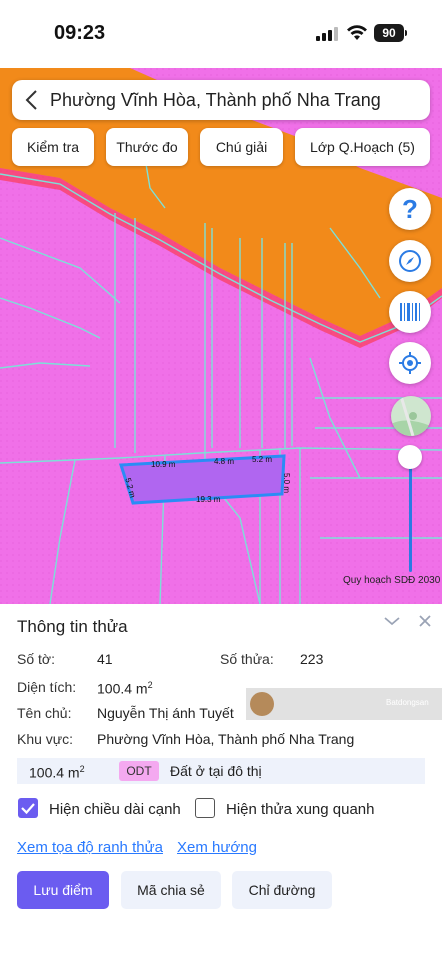 The width and height of the screenshot is (442, 960). What do you see at coordinates (163, 464) in the screenshot?
I see `dim-top-left: 10.9 m` at bounding box center [163, 464].